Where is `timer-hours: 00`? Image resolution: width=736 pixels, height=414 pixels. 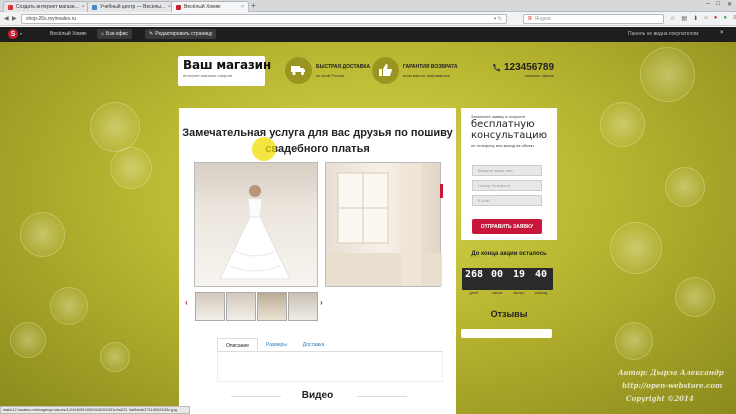 timer-hours: 00 is located at coordinates (497, 274).